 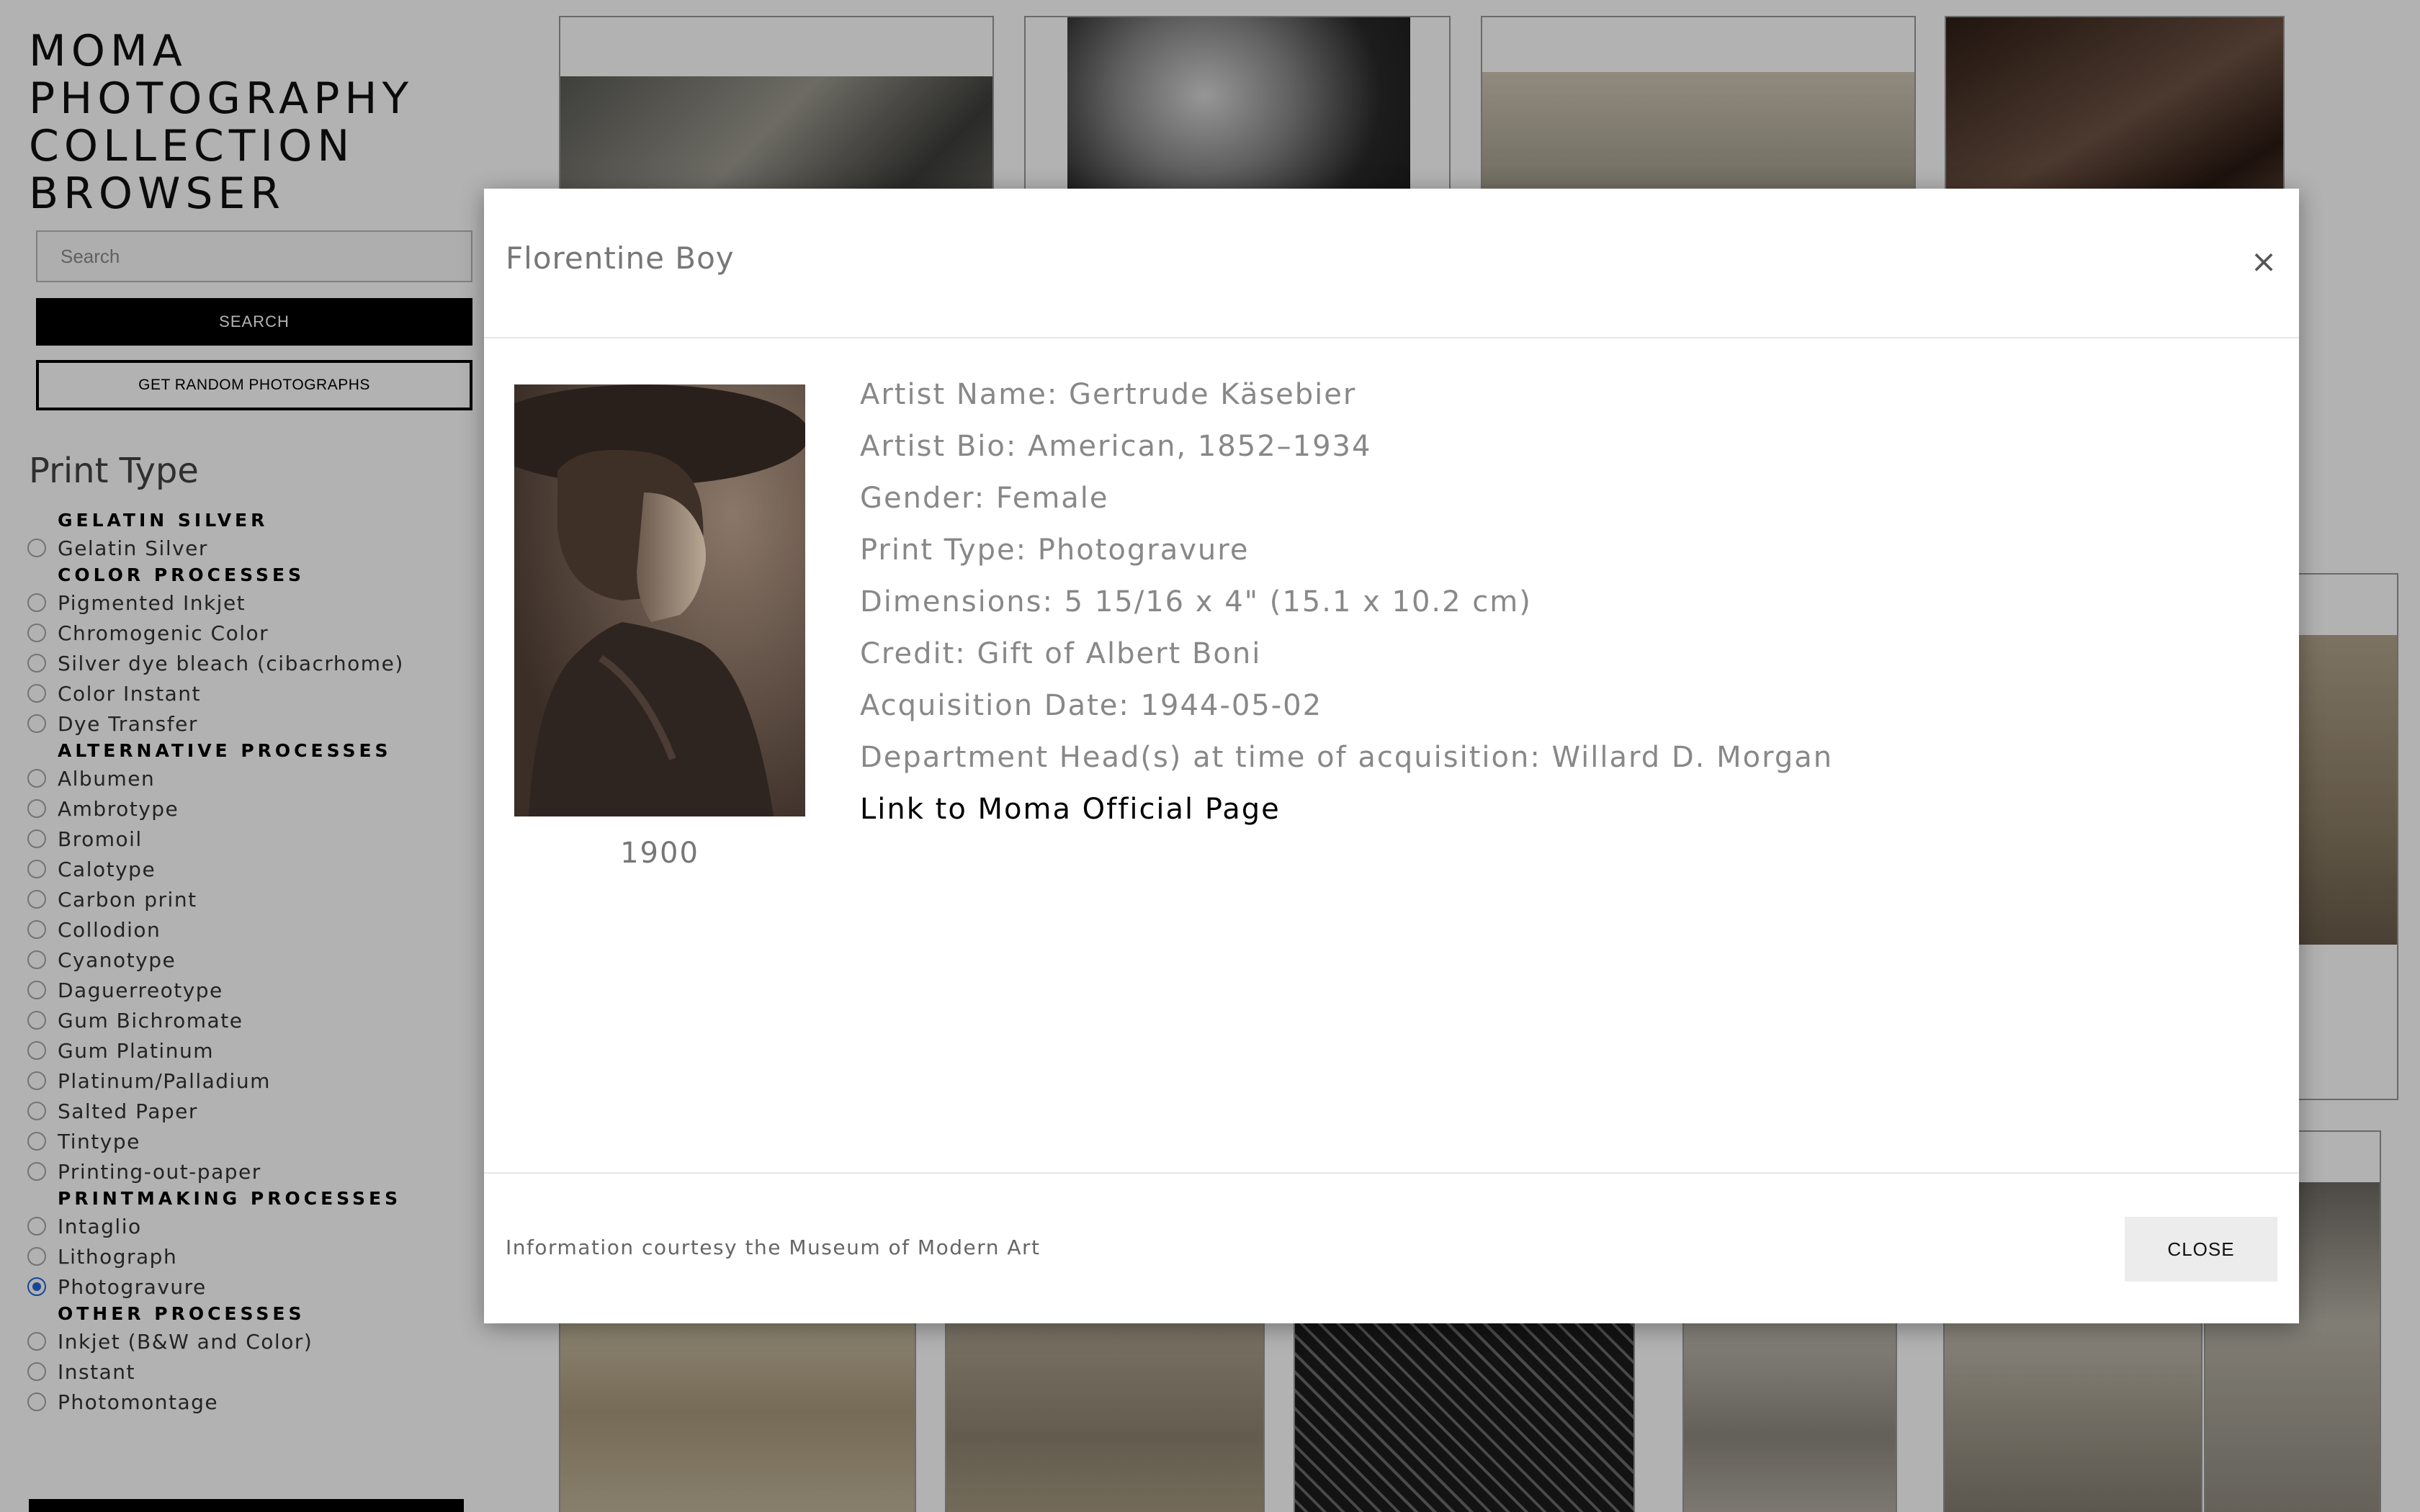 What do you see at coordinates (2201, 1249) in the screenshot?
I see `close-button: CLOSE` at bounding box center [2201, 1249].